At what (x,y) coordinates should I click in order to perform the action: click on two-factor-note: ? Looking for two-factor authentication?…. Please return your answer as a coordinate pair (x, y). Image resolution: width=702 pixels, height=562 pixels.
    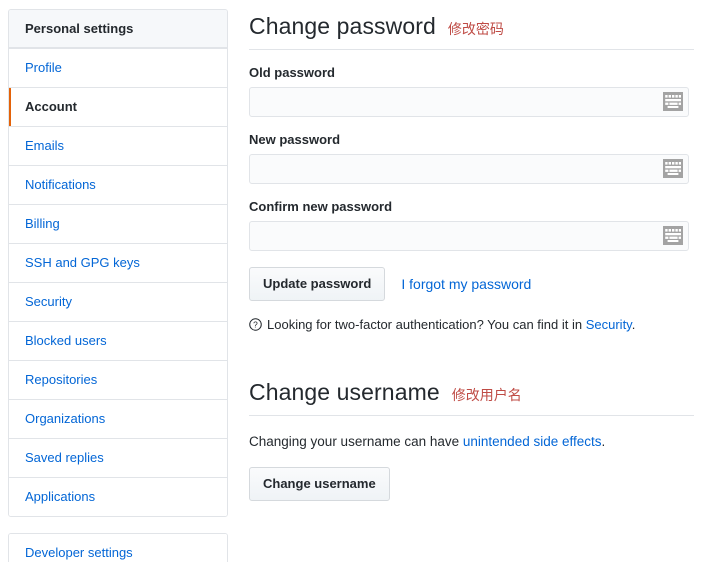
    Looking at the image, I should click on (471, 324).